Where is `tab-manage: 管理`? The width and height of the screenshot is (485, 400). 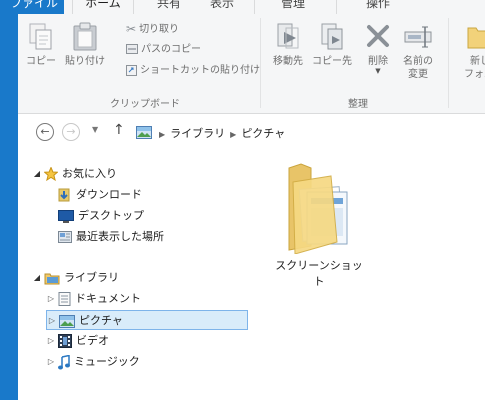 tab-manage: 管理 is located at coordinates (293, 7).